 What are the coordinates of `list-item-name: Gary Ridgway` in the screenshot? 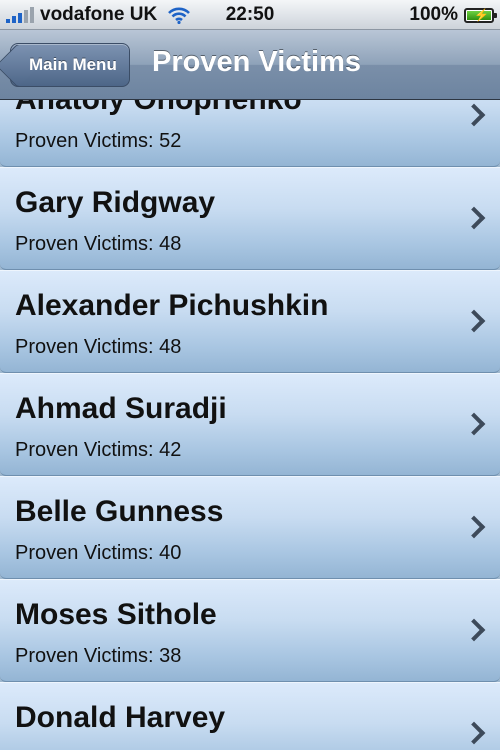 It's located at (115, 202).